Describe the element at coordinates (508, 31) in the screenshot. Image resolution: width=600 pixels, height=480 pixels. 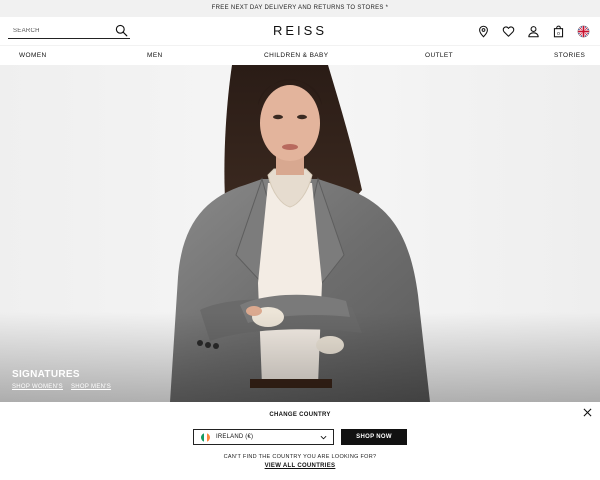
I see `wishlist-heart-icon` at that location.